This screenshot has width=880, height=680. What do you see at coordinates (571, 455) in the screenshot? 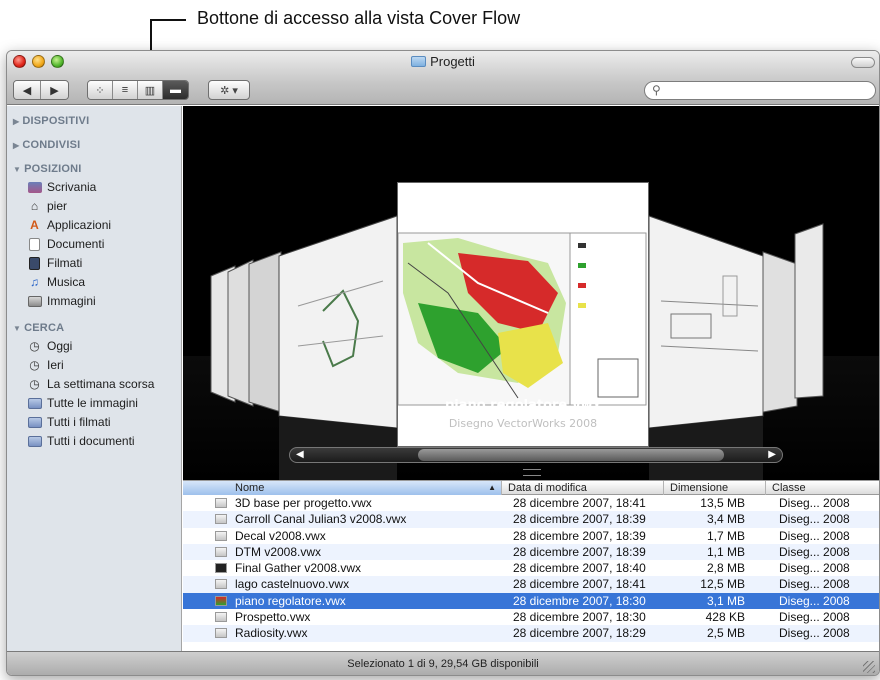
I see `coverflow-scroll-thumb` at bounding box center [571, 455].